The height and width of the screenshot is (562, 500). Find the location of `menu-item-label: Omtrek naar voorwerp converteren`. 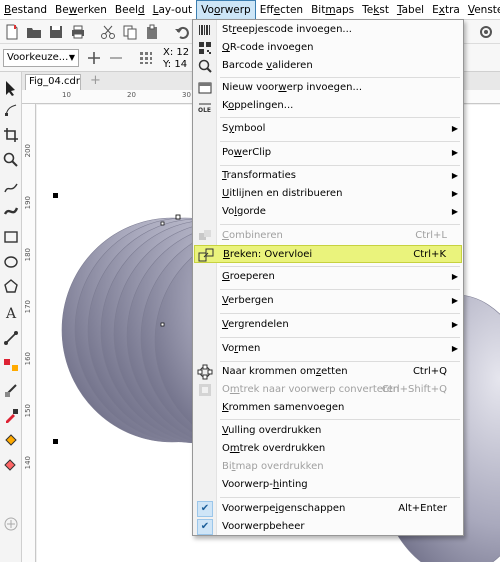

menu-item-label: Omtrek naar voorwerp converteren is located at coordinates (311, 389).